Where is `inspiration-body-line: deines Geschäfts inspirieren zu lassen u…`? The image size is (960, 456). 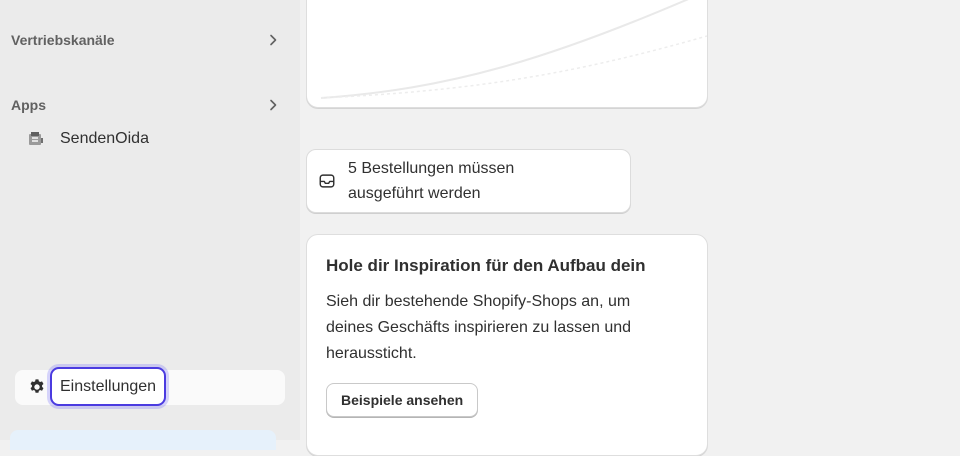 inspiration-body-line: deines Geschäfts inspirieren zu lassen u… is located at coordinates (479, 327).